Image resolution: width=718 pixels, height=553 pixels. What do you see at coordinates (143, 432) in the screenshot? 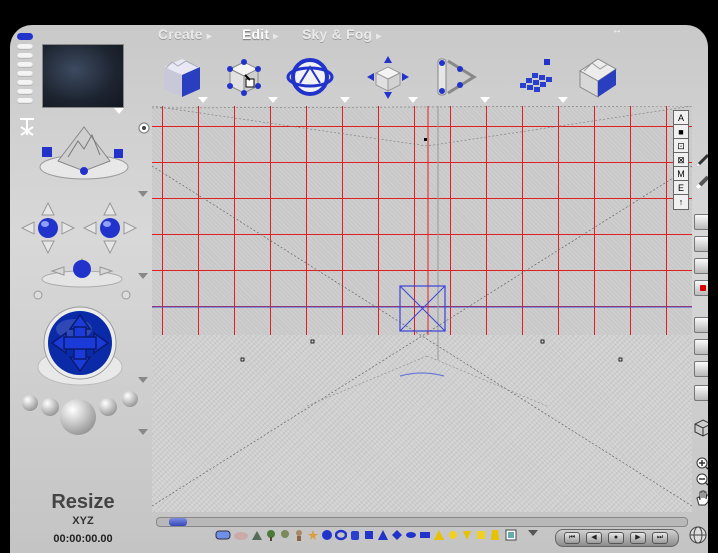
I see `scale-dropdown-arrow` at bounding box center [143, 432].